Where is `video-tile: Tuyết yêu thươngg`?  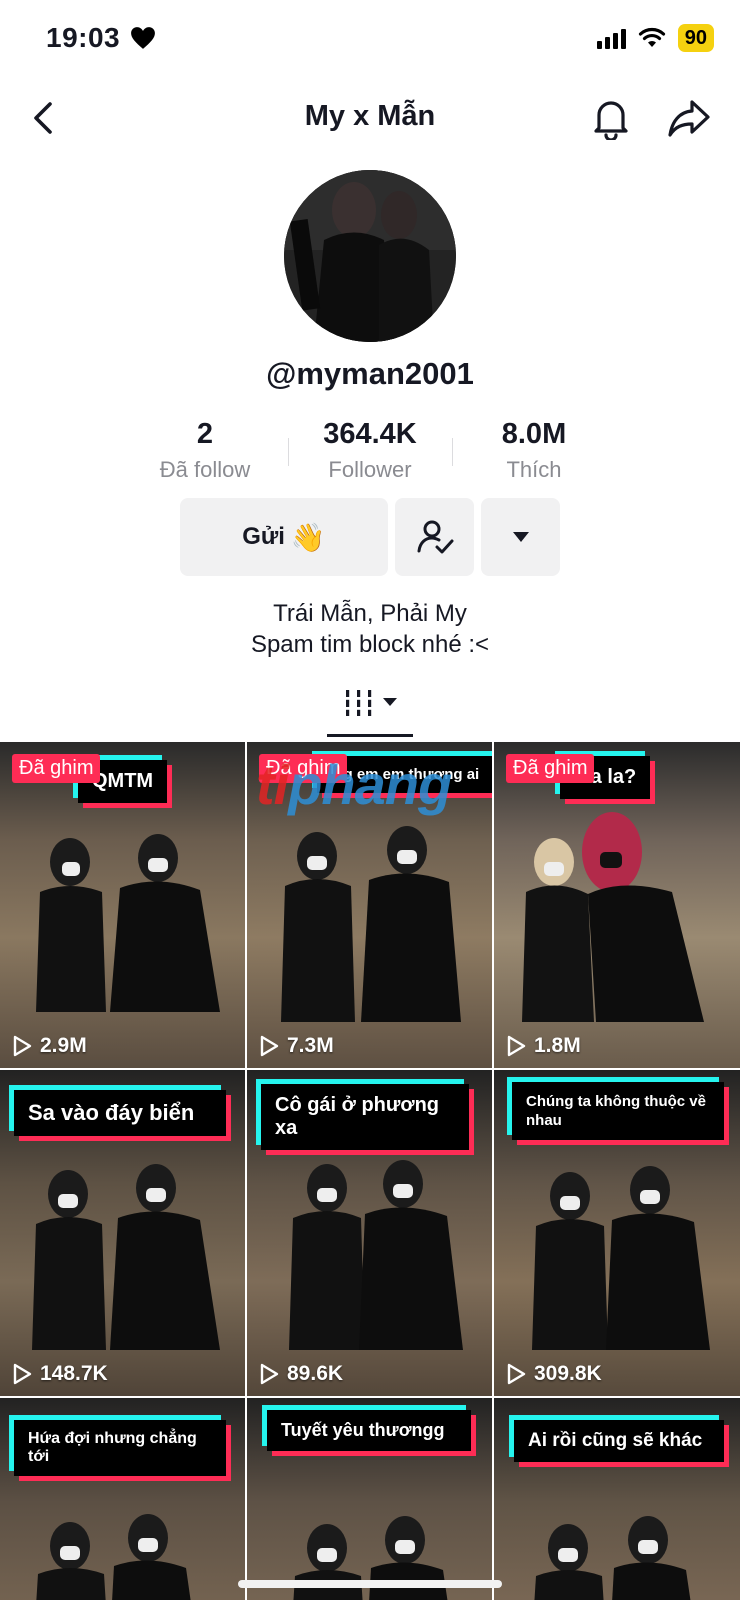 video-tile: Tuyết yêu thươngg is located at coordinates (369, 1499).